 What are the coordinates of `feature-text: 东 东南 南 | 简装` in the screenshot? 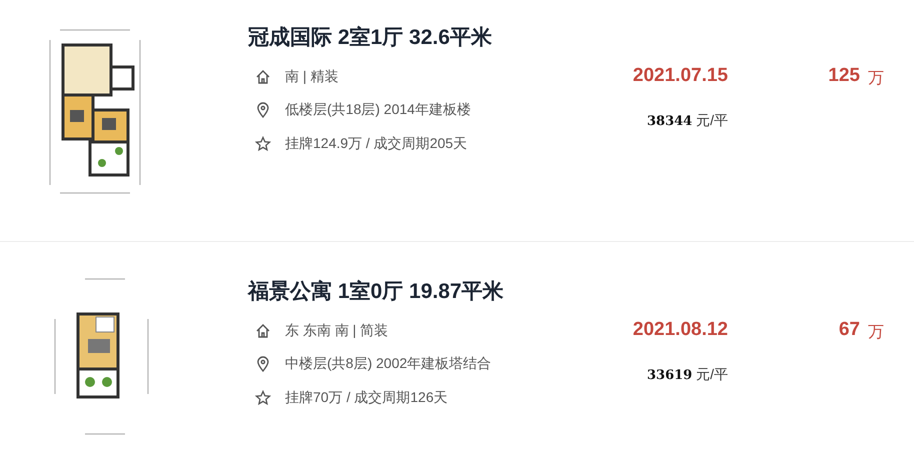 It's located at (336, 331).